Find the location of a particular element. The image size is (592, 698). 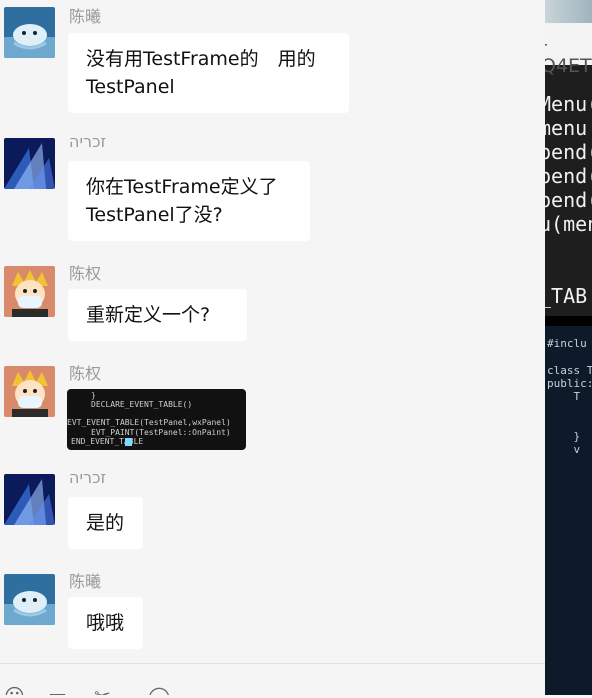

message-bubble: 是的 is located at coordinates (105, 523).